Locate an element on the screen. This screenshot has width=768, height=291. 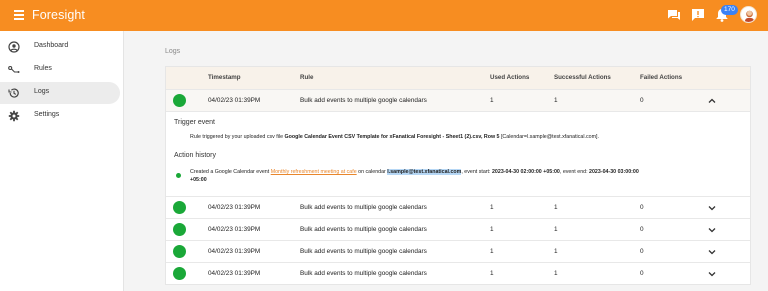
sidebar-item-label: Logs is located at coordinates (42, 91).